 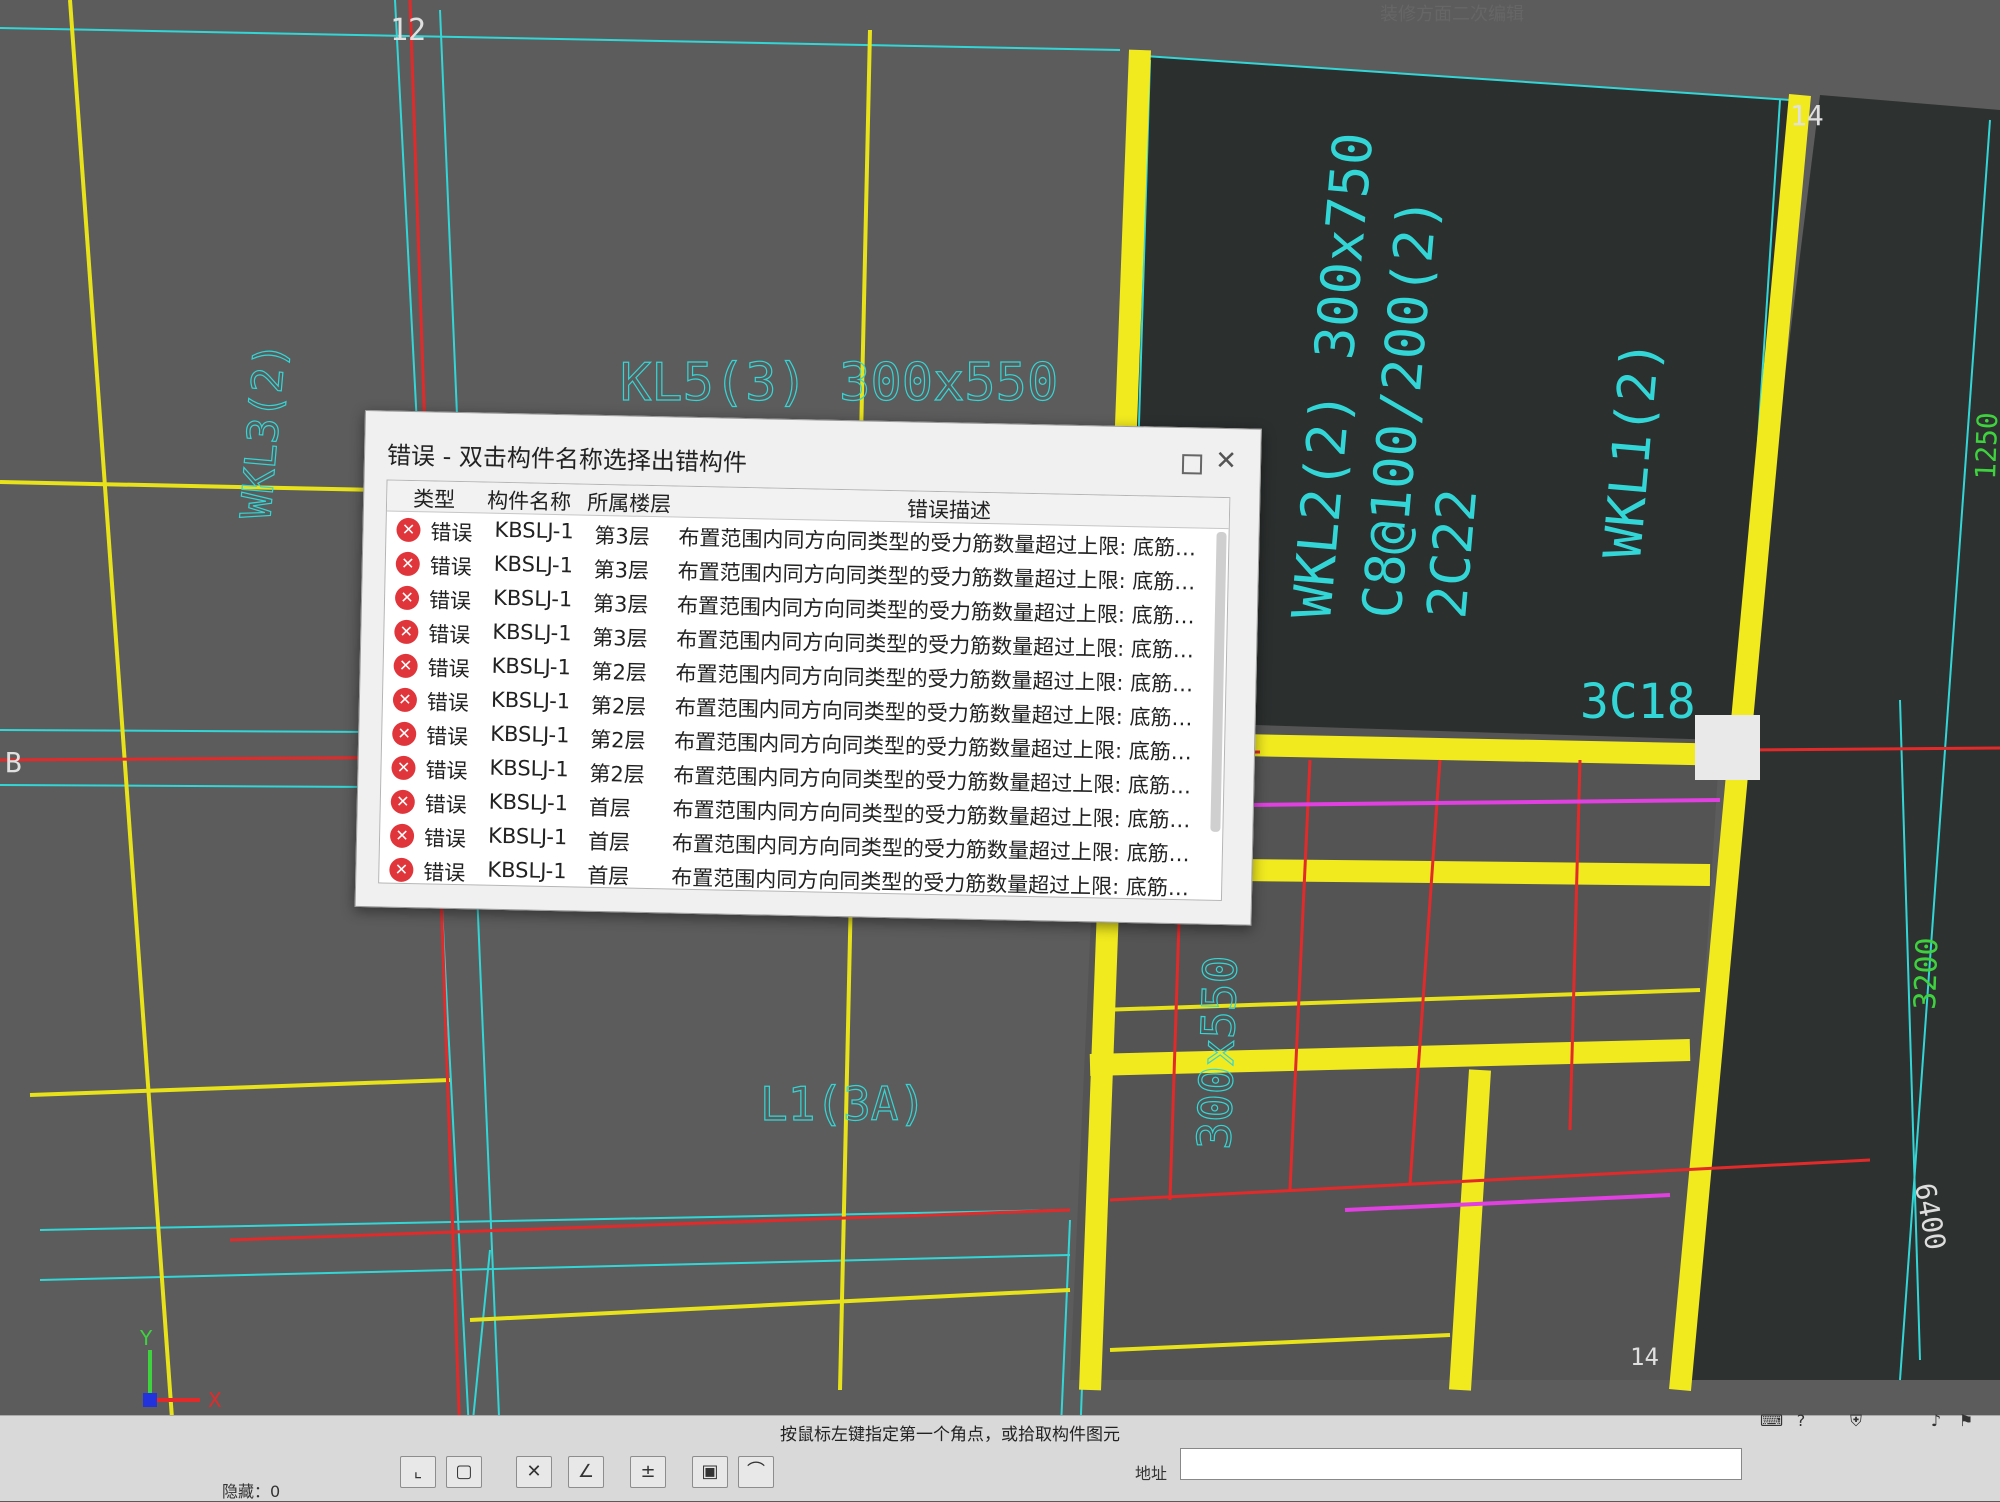 I want to click on beam-label-l1: L1(3A), so click(x=843, y=1104).